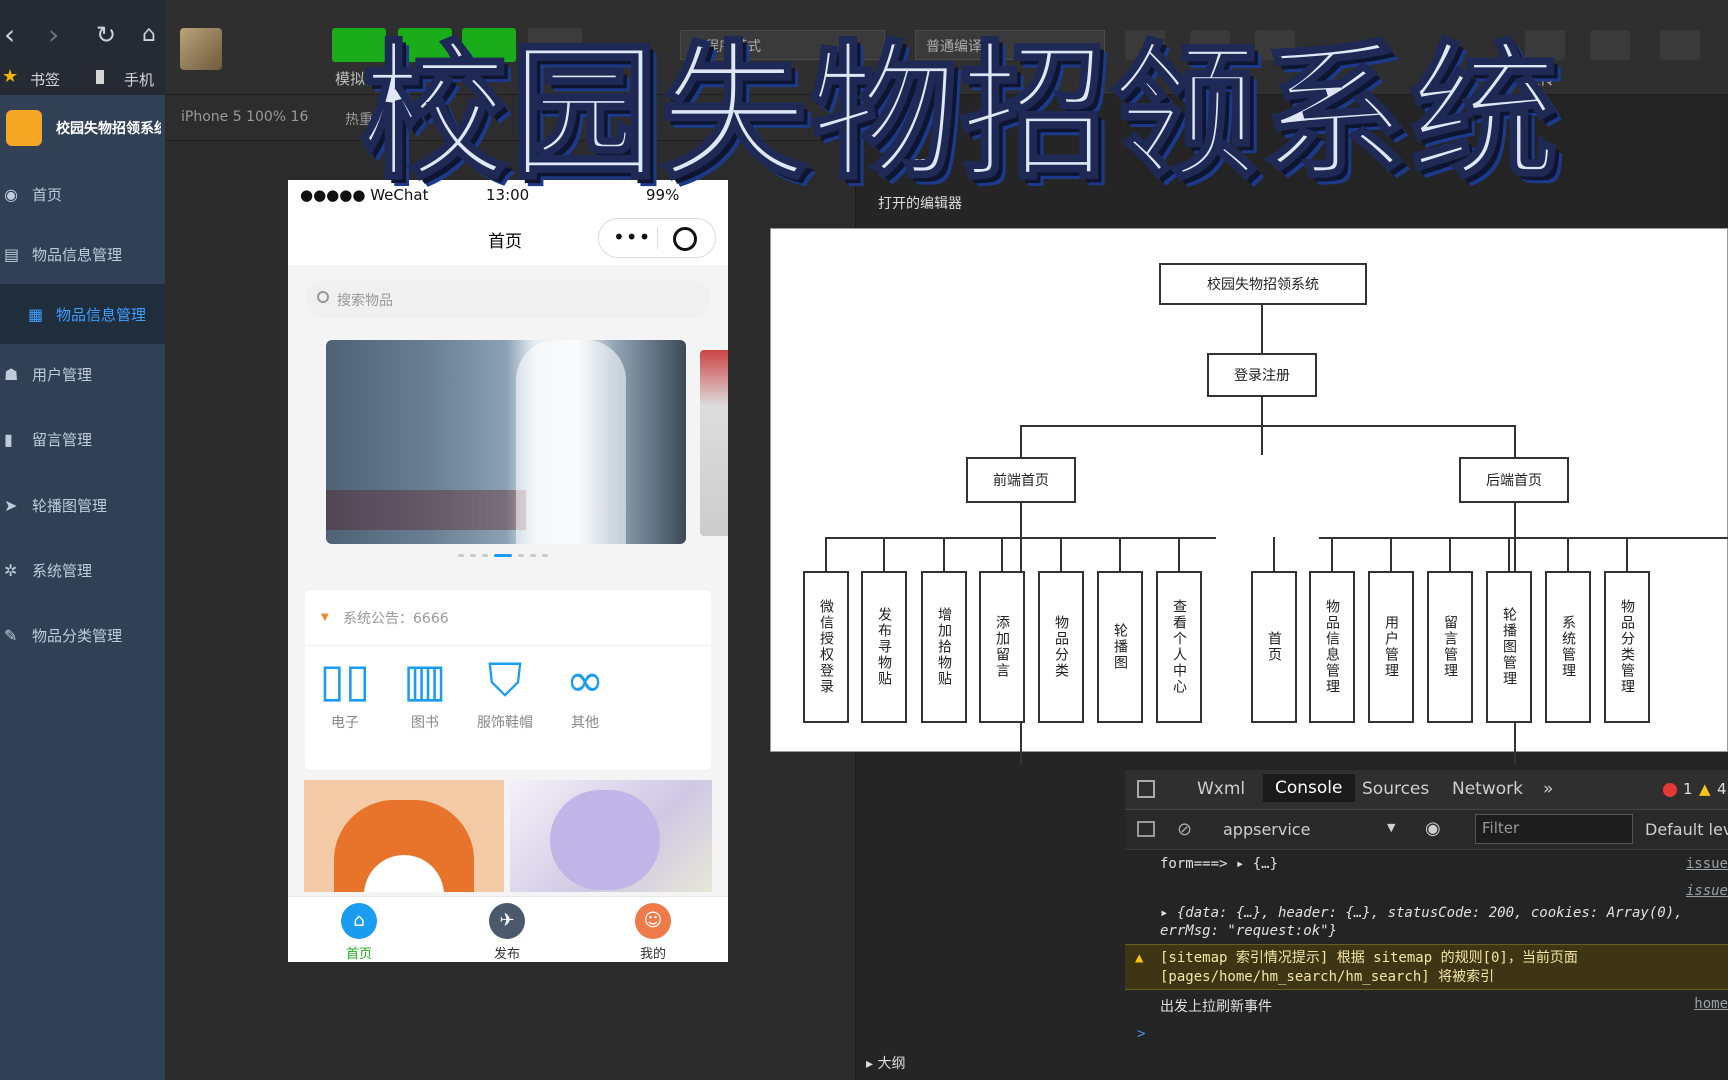  What do you see at coordinates (1263, 284) in the screenshot?
I see `diagram-root-node: 校园失物招领系统` at bounding box center [1263, 284].